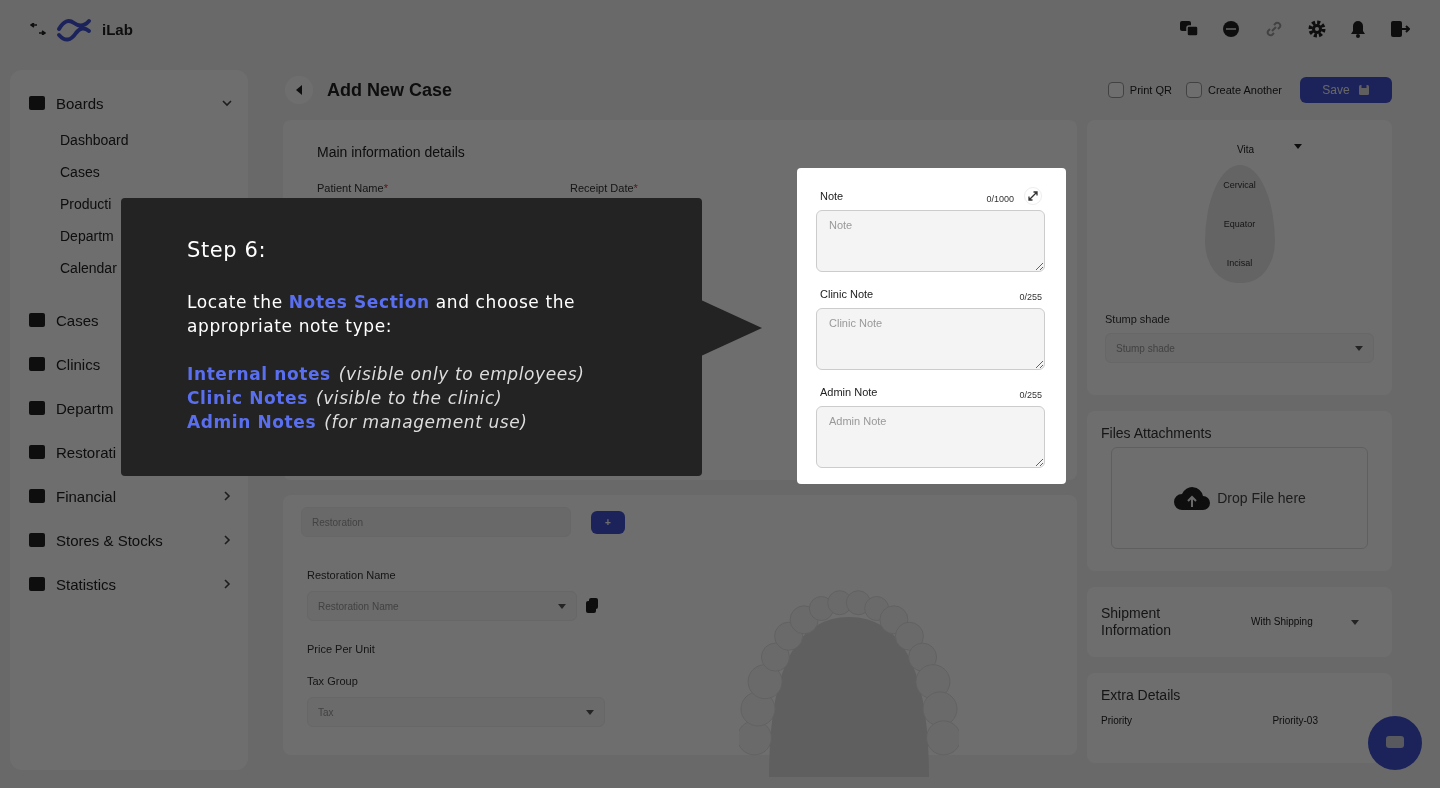 This screenshot has width=1440, height=788. I want to click on tour-step-title: Step 6:, so click(227, 250).